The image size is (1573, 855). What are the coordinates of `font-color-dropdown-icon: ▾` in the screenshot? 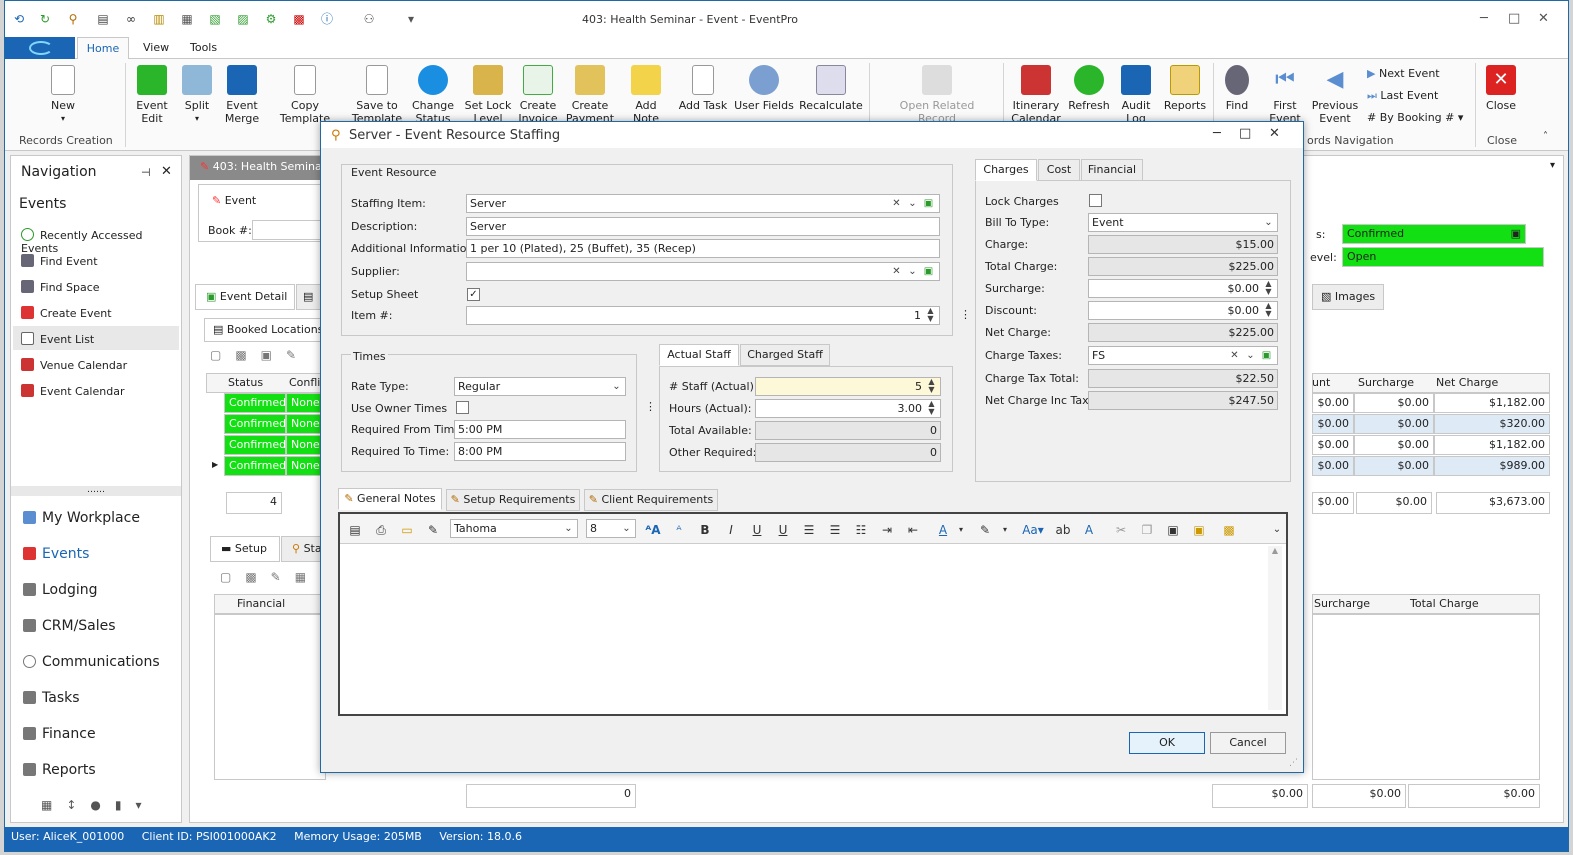 It's located at (961, 530).